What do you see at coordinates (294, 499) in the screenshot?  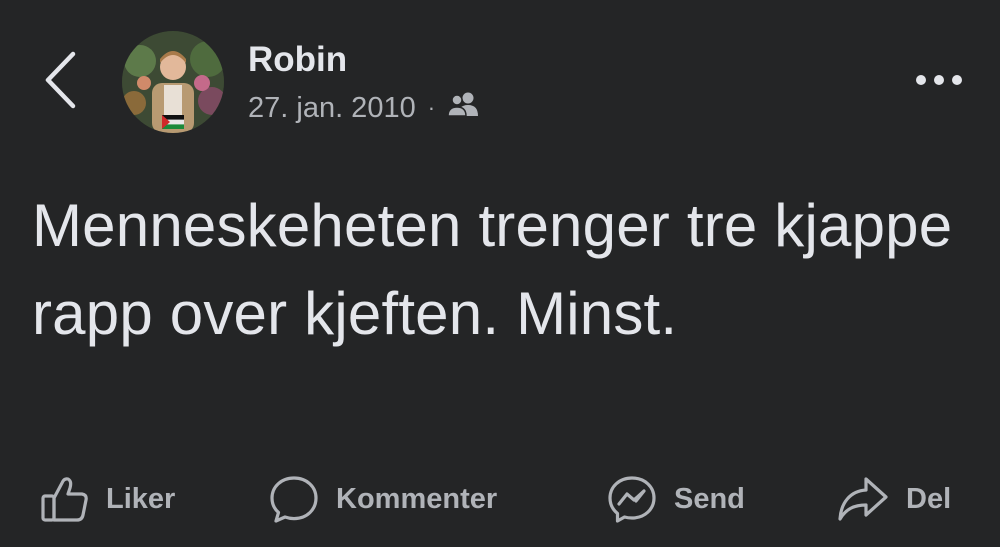 I see `comment-bubble-icon` at bounding box center [294, 499].